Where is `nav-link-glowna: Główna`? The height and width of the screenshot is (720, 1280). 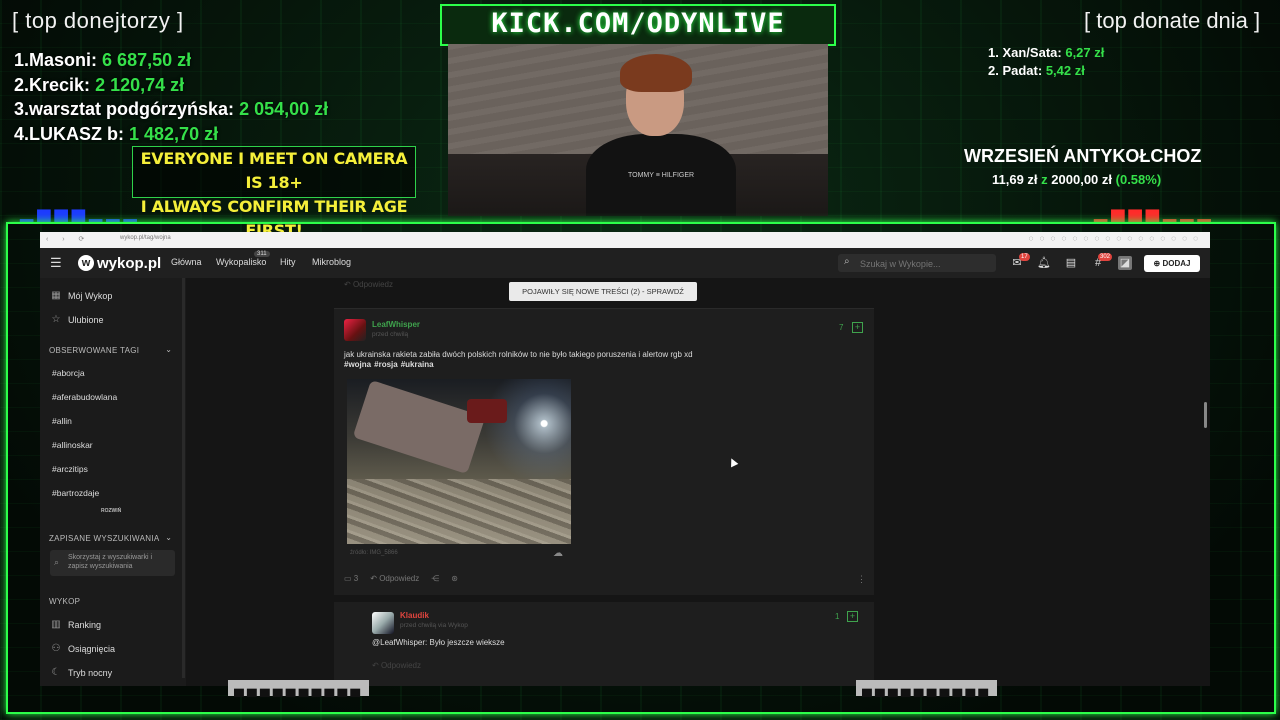
nav-link-glowna: Główna is located at coordinates (186, 262).